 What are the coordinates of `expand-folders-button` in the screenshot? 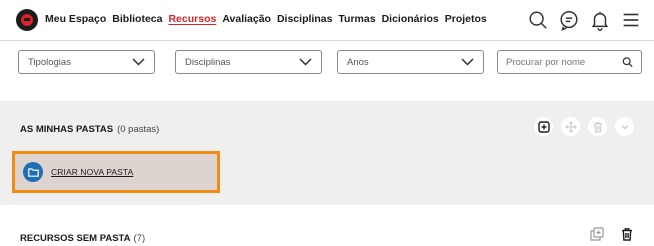 It's located at (624, 126).